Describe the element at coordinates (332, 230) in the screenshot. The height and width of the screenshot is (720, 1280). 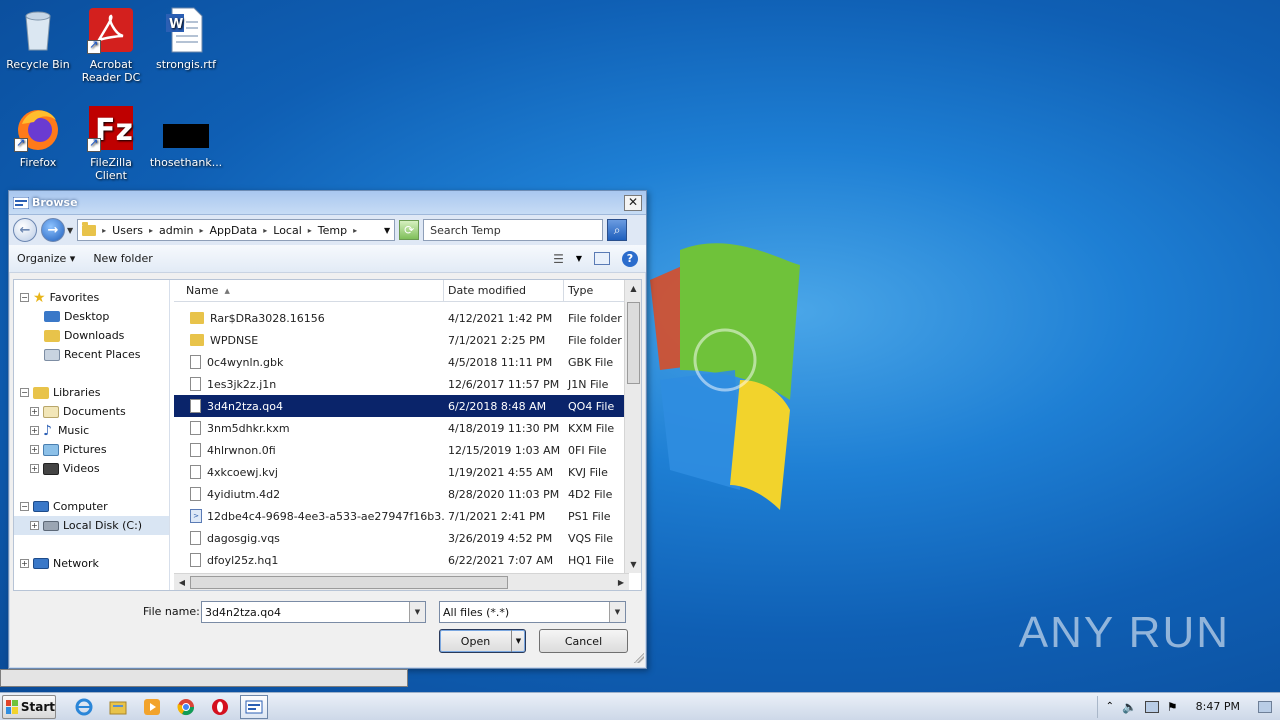
I see `breadcrumb-temp: Temp` at that location.